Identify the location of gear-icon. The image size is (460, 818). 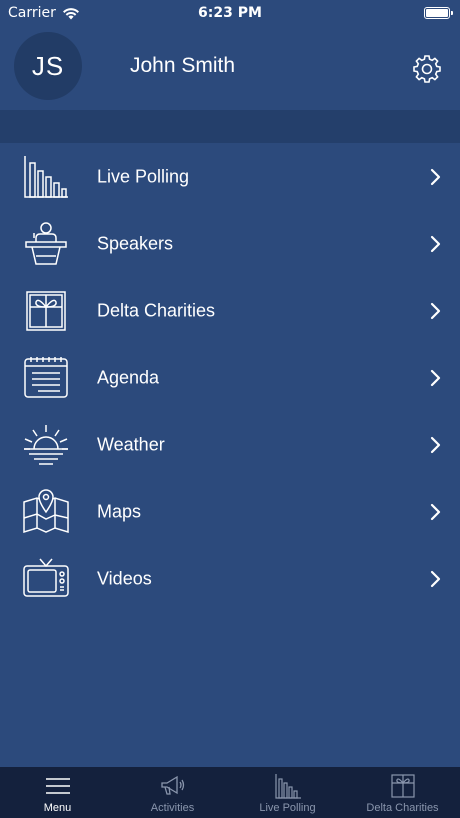
(427, 69).